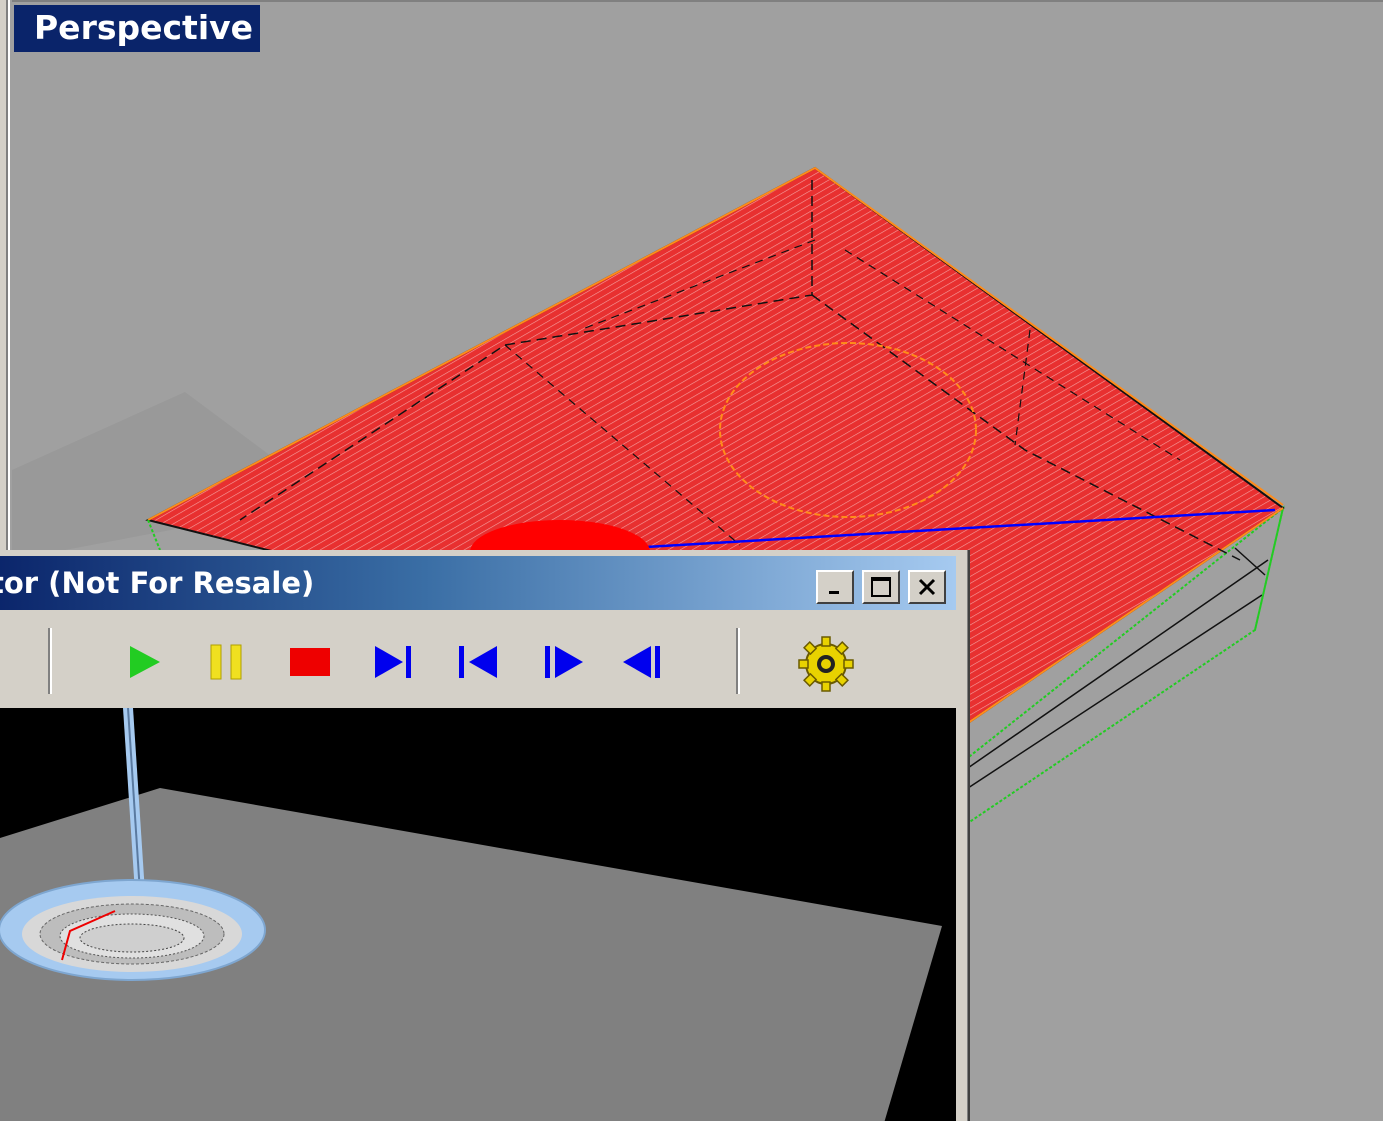 The height and width of the screenshot is (1121, 1383). I want to click on simulator-toolbar, so click(478, 660).